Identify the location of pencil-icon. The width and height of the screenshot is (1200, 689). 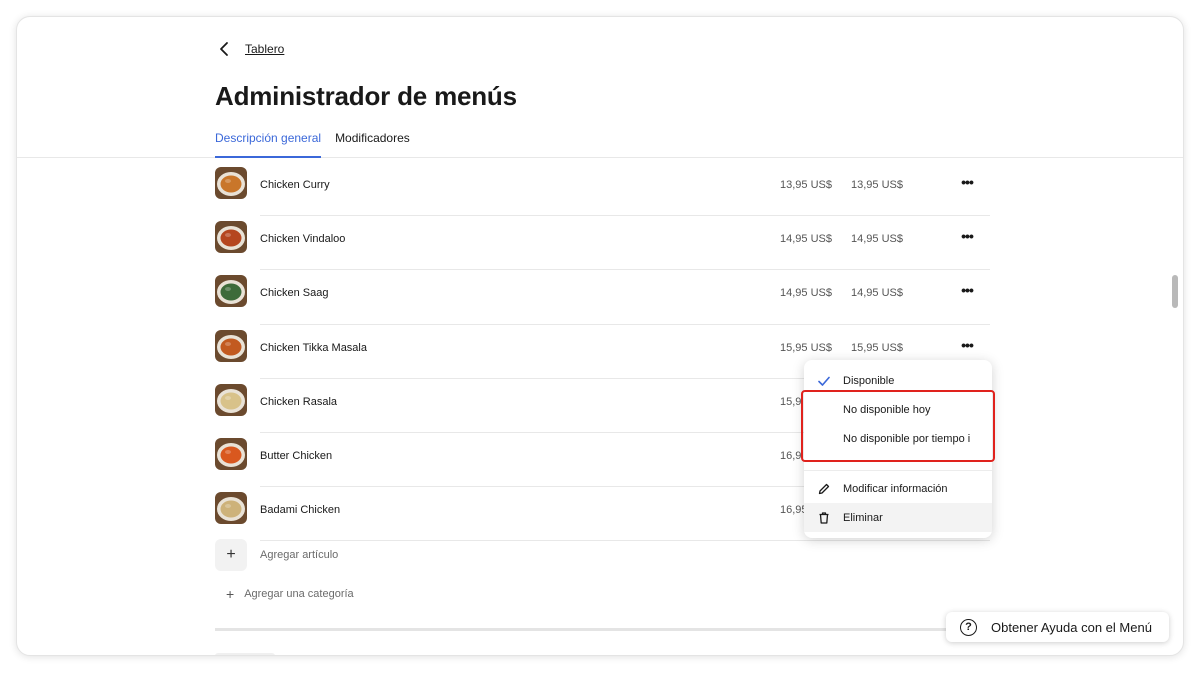
(823, 489).